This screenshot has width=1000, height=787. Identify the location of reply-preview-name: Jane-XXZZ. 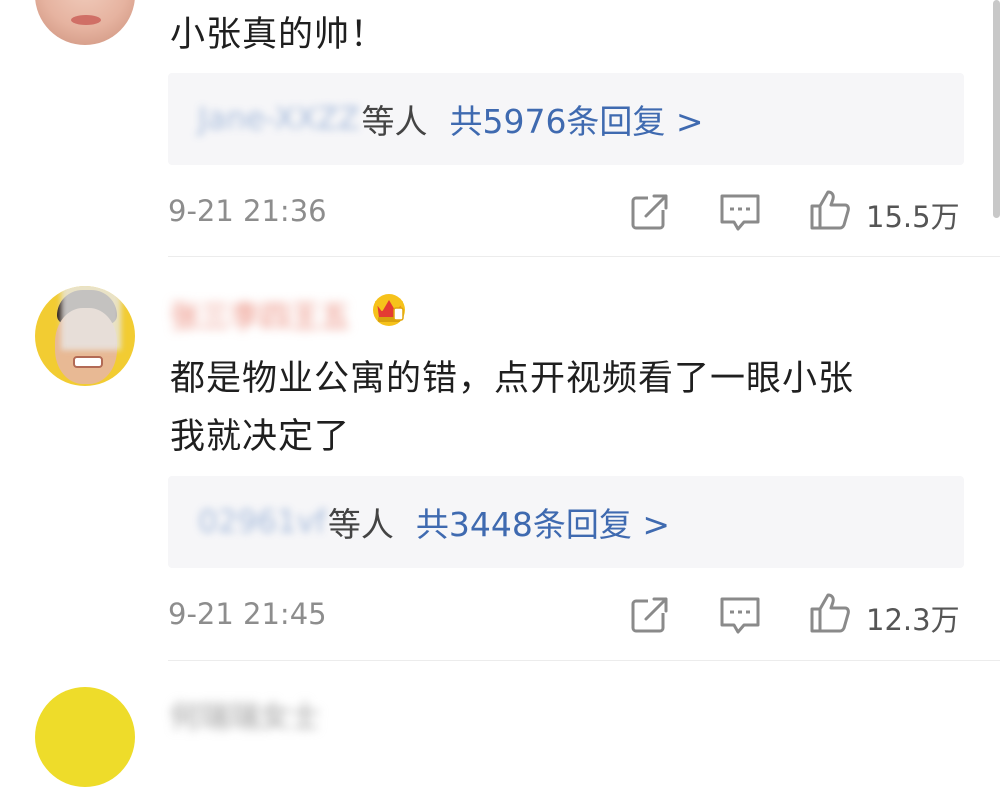
(278, 119).